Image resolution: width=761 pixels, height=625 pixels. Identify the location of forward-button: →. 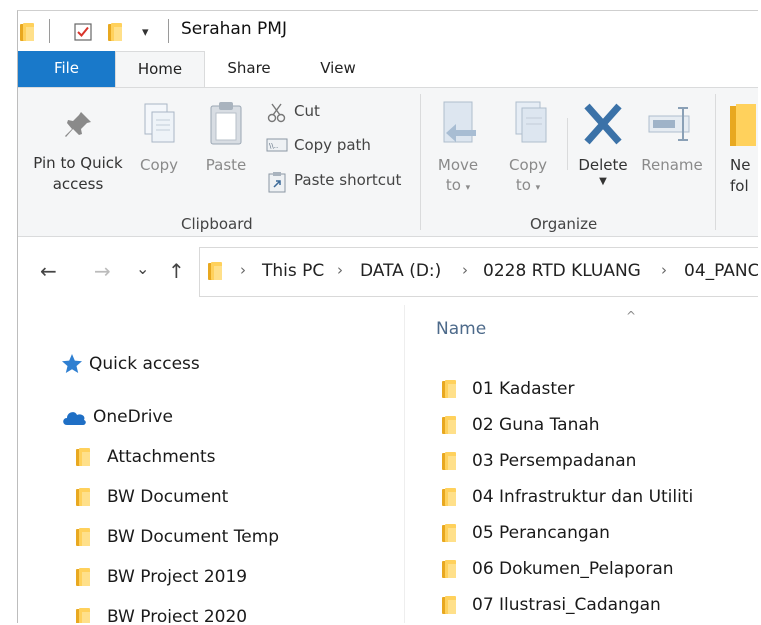
(102, 271).